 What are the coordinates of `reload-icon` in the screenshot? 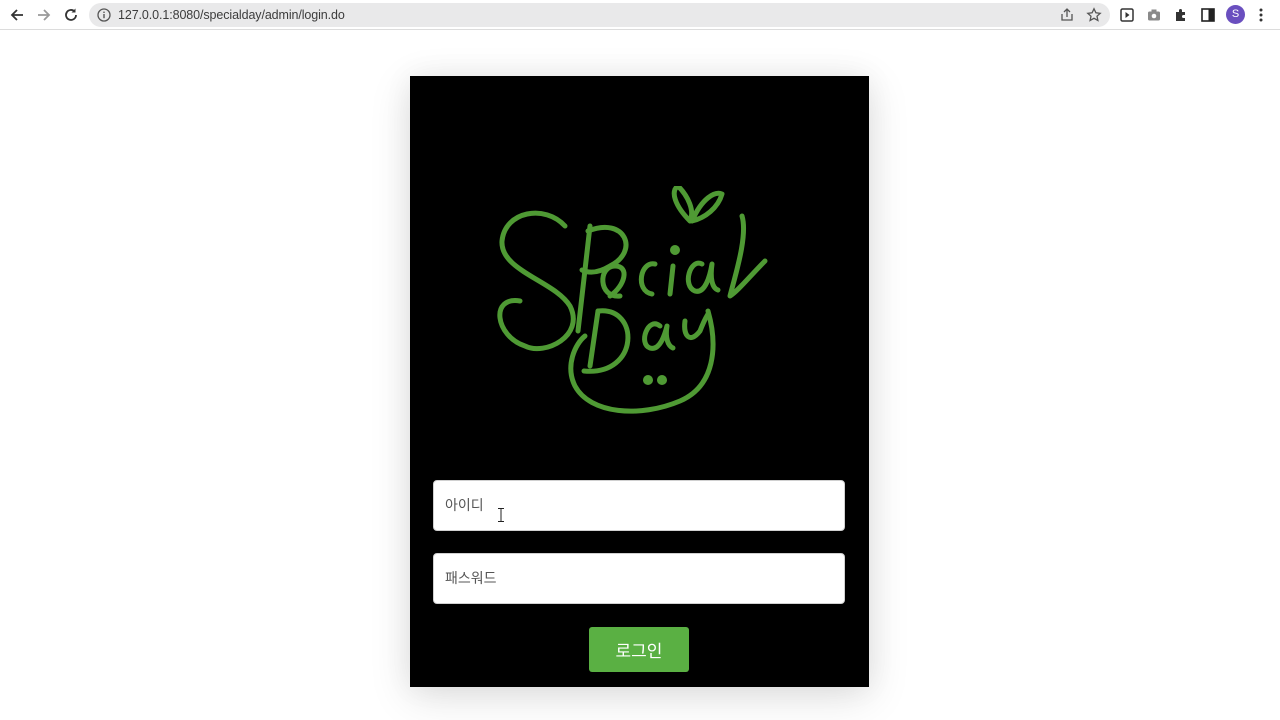 It's located at (71, 14).